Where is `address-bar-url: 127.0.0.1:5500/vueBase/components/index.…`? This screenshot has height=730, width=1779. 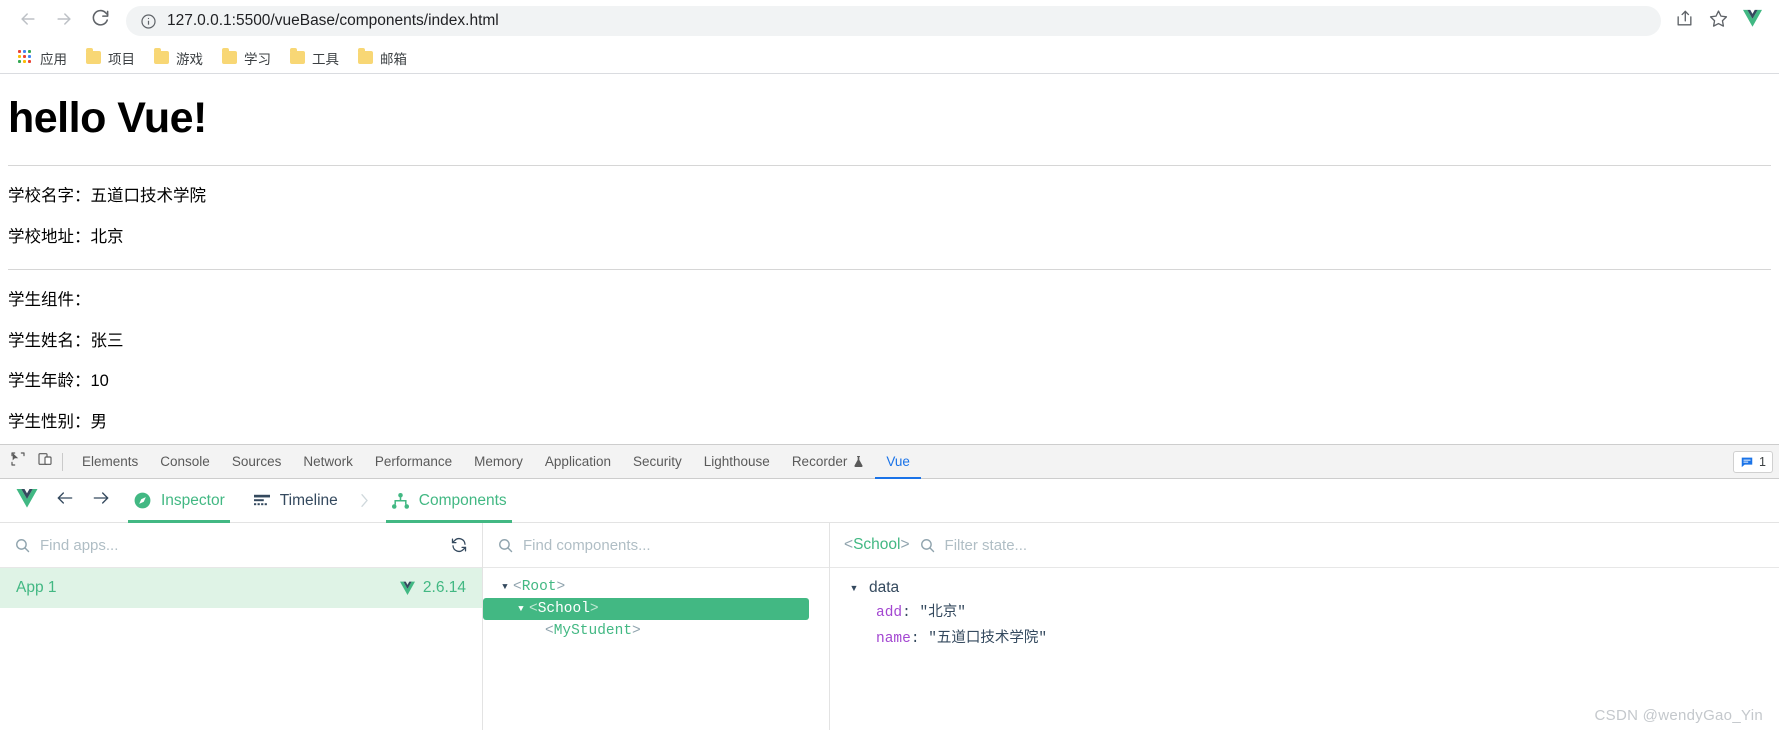 address-bar-url: 127.0.0.1:5500/vueBase/components/index.… is located at coordinates (907, 21).